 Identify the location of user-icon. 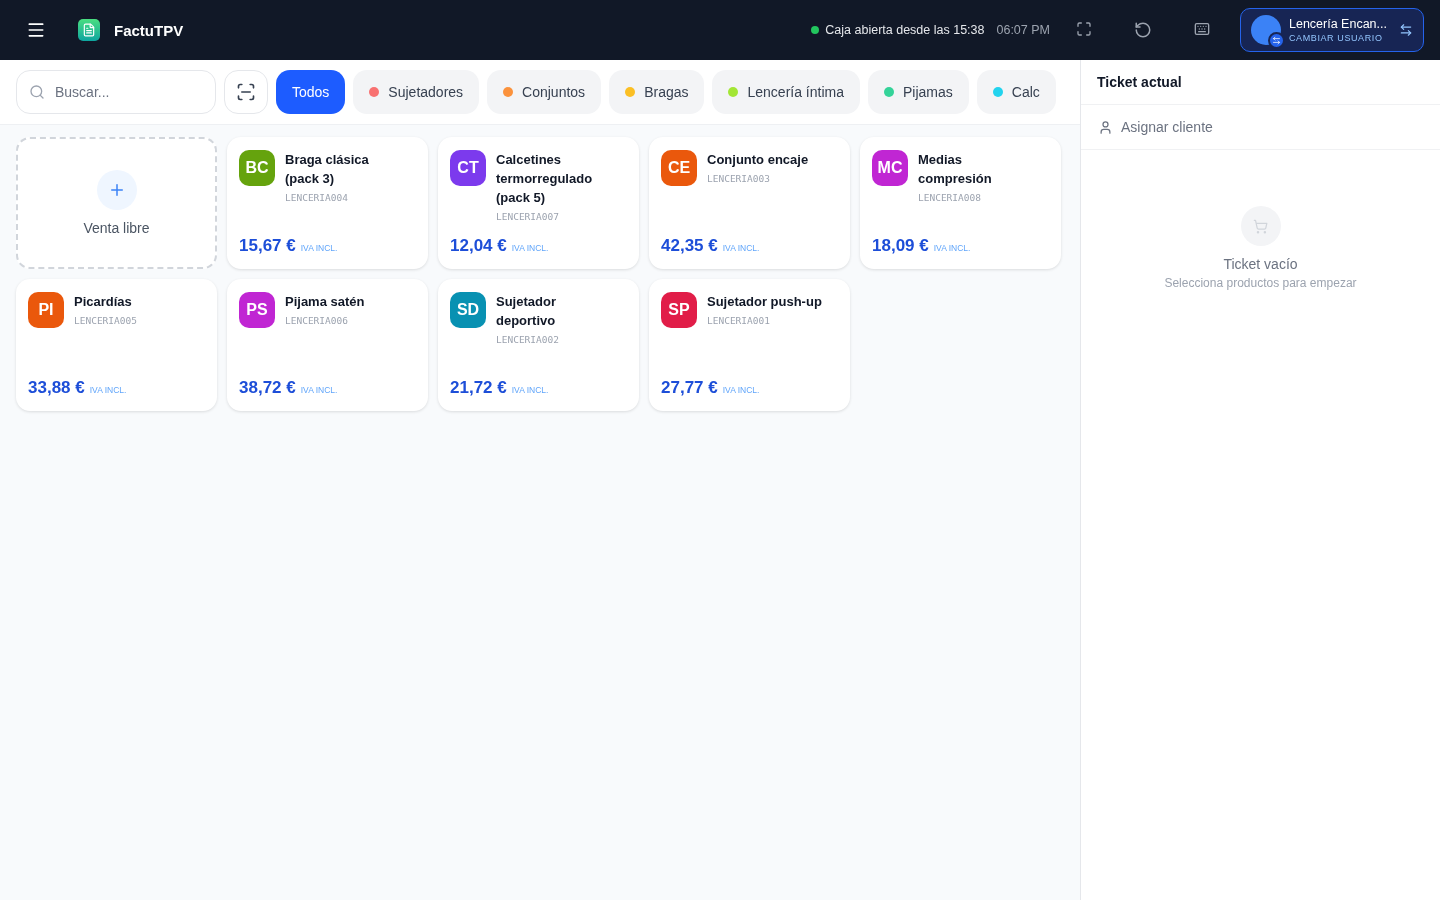
(1105, 127).